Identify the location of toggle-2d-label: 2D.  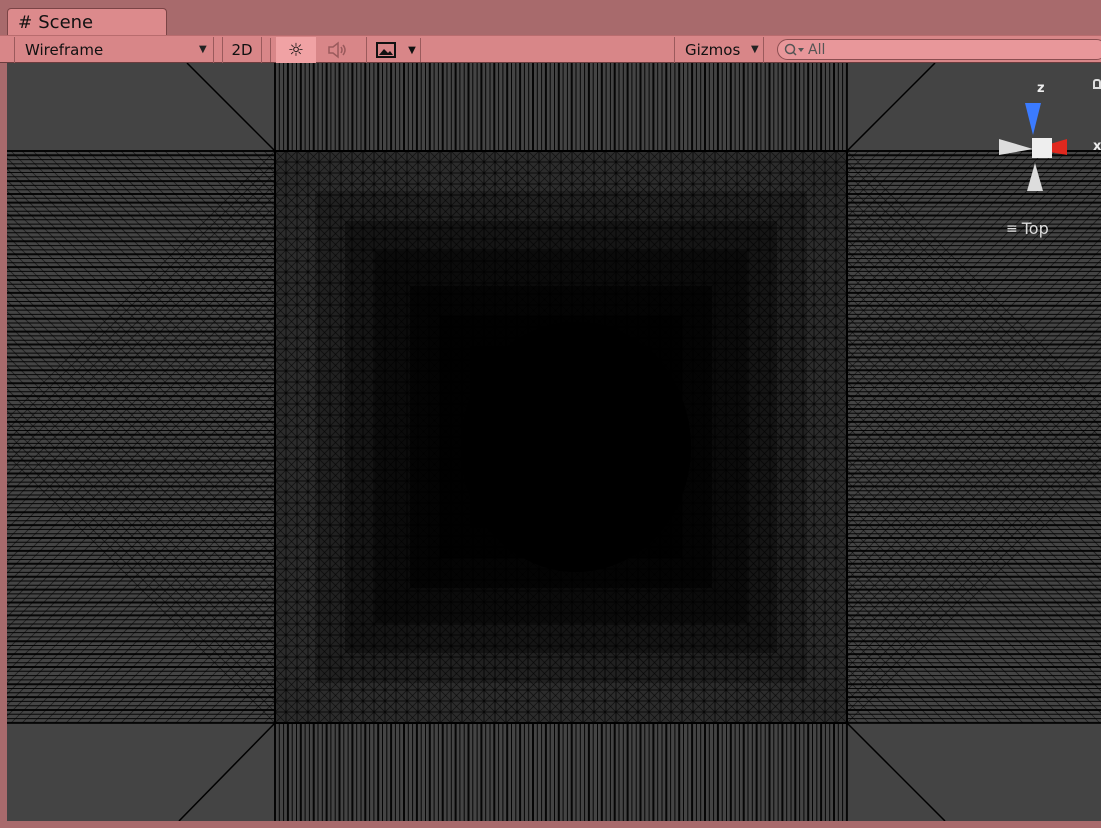
(242, 50).